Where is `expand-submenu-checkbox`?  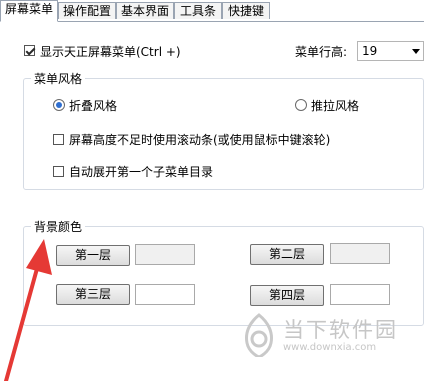
expand-submenu-checkbox is located at coordinates (58, 171).